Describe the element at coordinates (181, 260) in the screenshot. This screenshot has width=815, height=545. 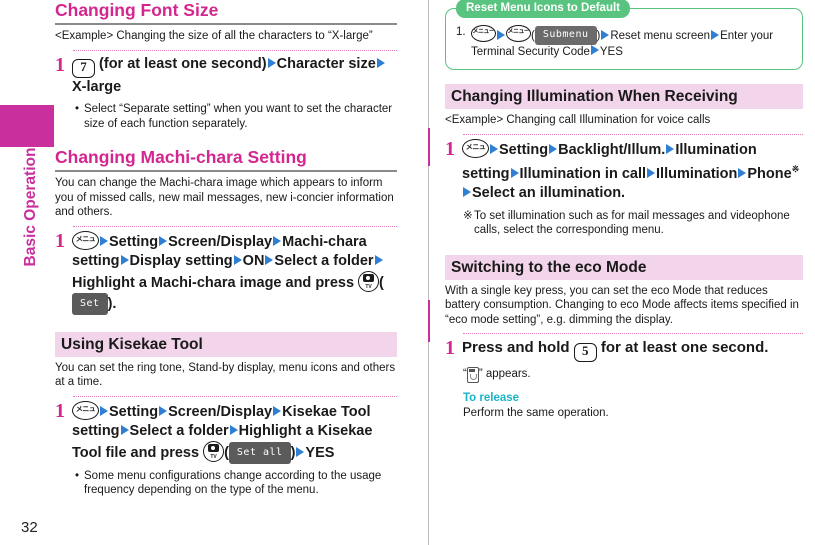
I see `step-text-4: Display setting` at that location.